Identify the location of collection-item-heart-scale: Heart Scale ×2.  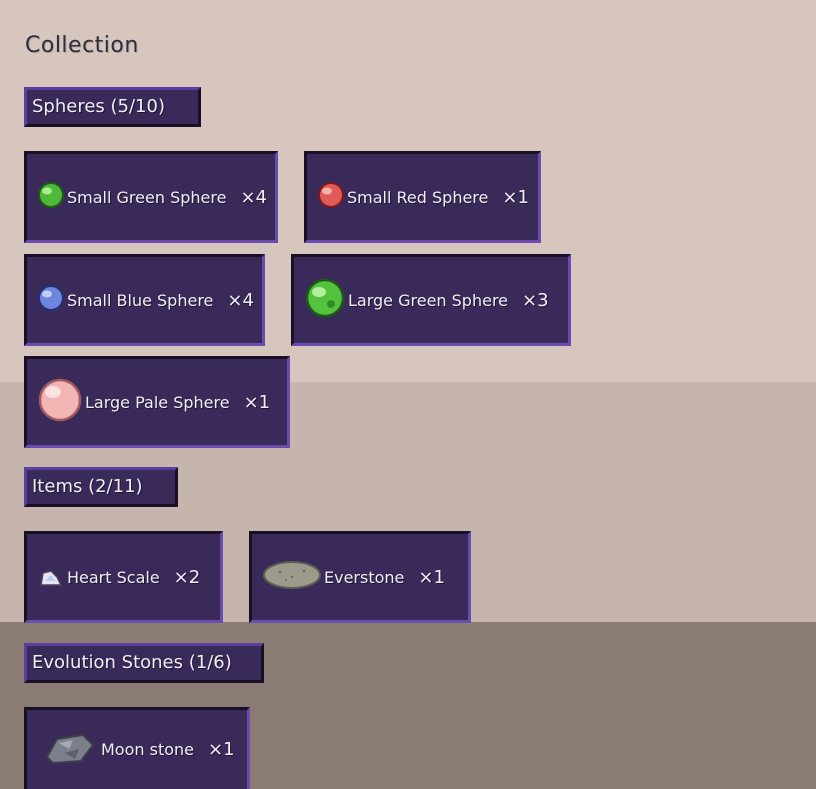
(123, 577).